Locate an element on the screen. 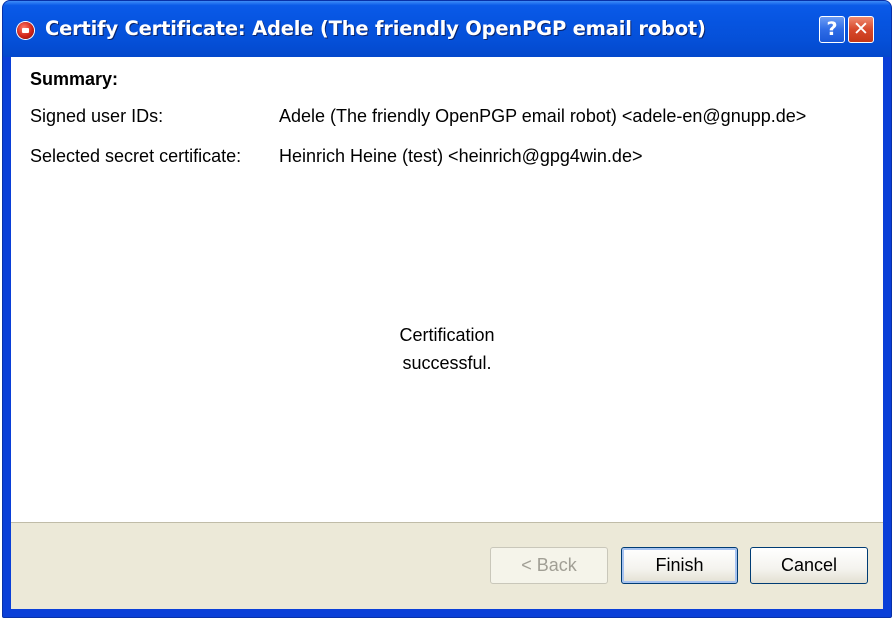 Image resolution: width=895 pixels, height=622 pixels. summary-heading: Summary: is located at coordinates (74, 79).